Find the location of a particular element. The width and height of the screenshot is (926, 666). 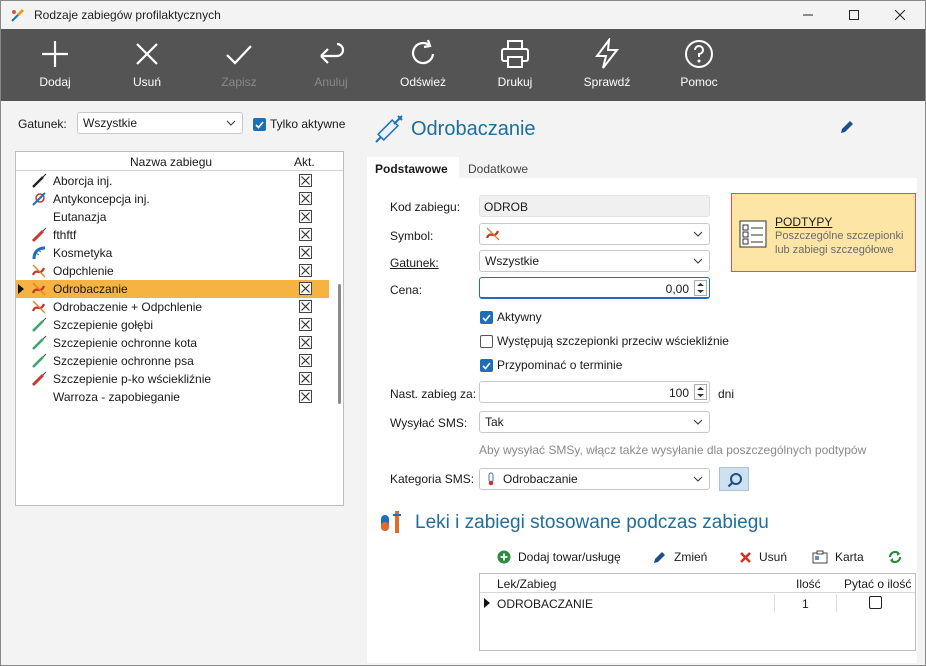

col-name-header: Nazwa zabiegu is located at coordinates (171, 162).